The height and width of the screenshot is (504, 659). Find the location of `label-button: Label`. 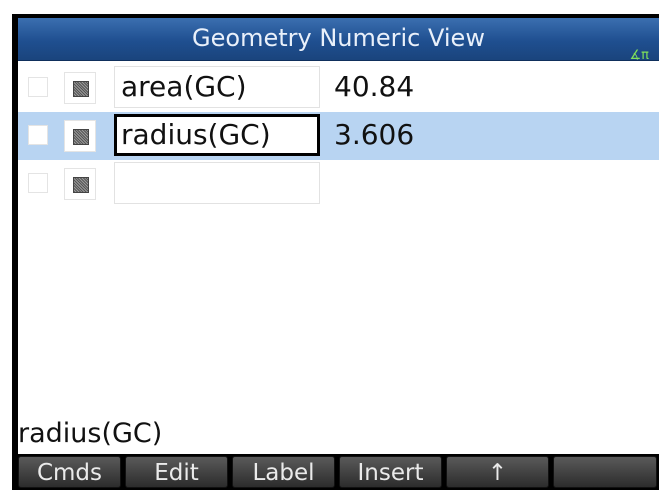

label-button: Label is located at coordinates (283, 472).